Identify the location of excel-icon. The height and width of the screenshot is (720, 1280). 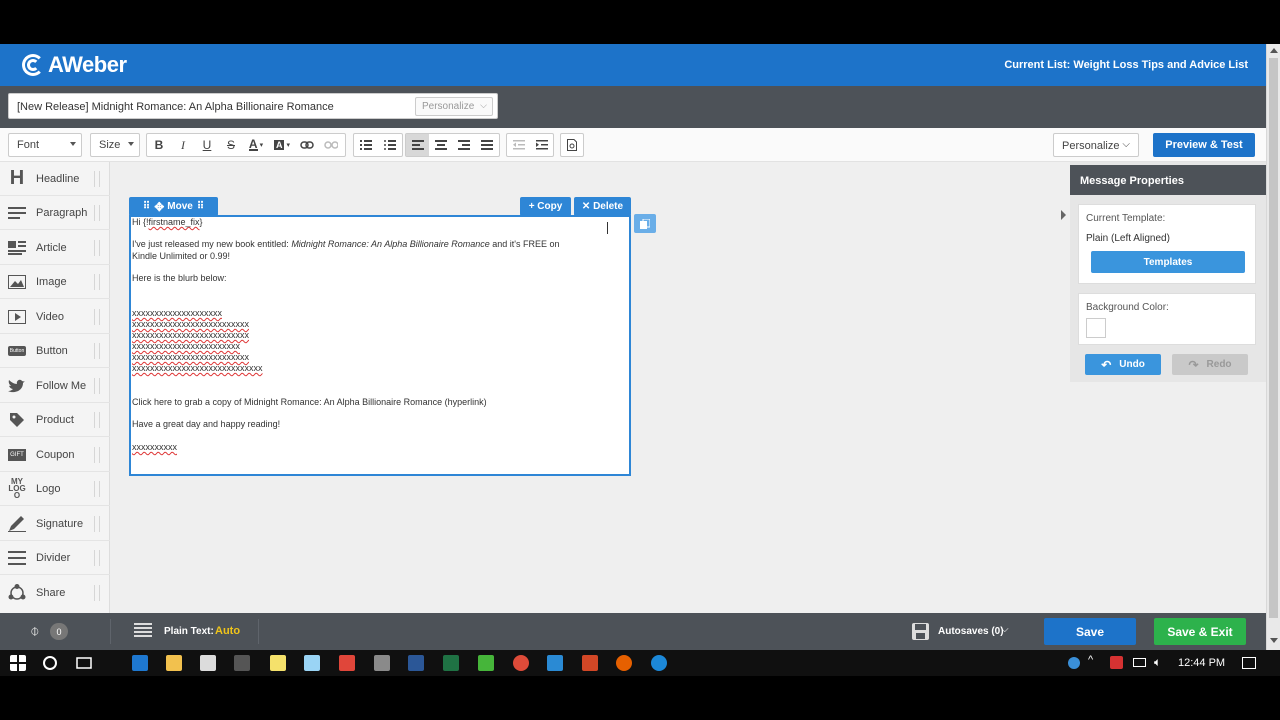
(451, 663).